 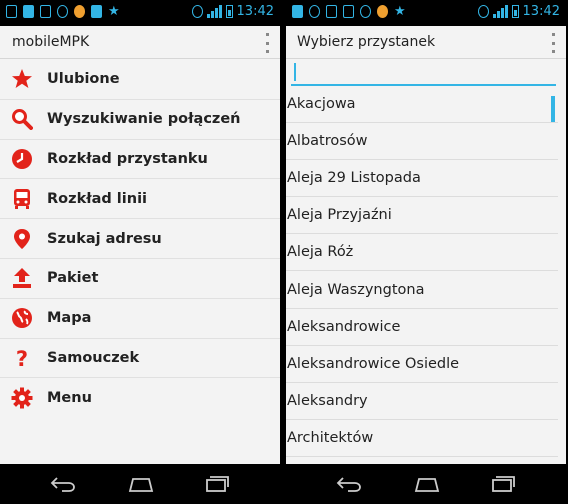 What do you see at coordinates (140, 319) in the screenshot?
I see `menu-item-mapa: Mapa` at bounding box center [140, 319].